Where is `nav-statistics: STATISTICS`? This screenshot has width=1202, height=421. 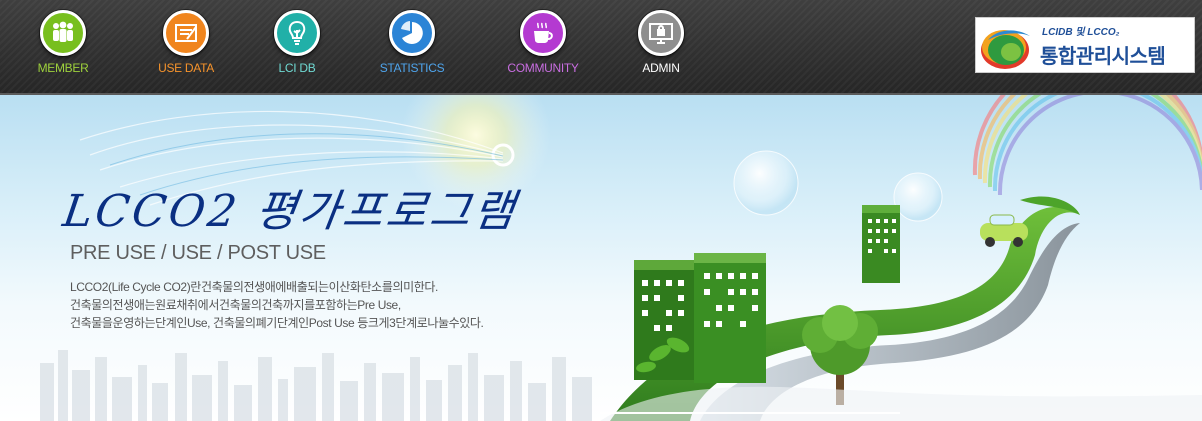 nav-statistics: STATISTICS is located at coordinates (412, 42).